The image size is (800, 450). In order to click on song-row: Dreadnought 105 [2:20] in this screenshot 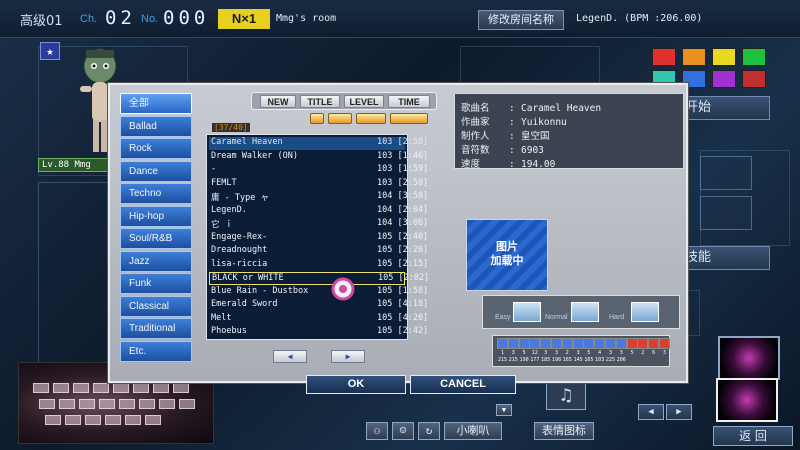, I will do `click(318, 251)`.